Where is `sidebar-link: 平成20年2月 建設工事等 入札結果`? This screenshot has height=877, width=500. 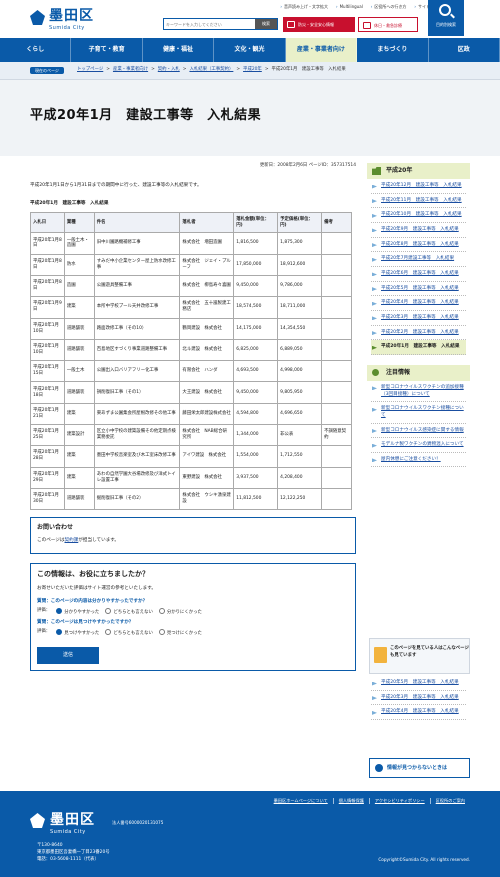 sidebar-link: 平成20年2月 建設工事等 入札結果 is located at coordinates (420, 332).